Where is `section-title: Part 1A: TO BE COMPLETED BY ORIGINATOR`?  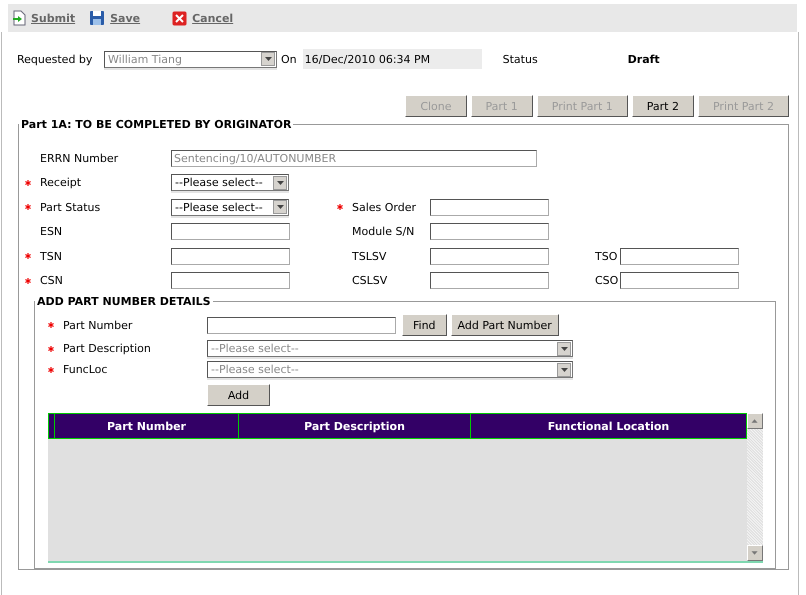
section-title: Part 1A: TO BE COMPLETED BY ORIGINATOR is located at coordinates (156, 124).